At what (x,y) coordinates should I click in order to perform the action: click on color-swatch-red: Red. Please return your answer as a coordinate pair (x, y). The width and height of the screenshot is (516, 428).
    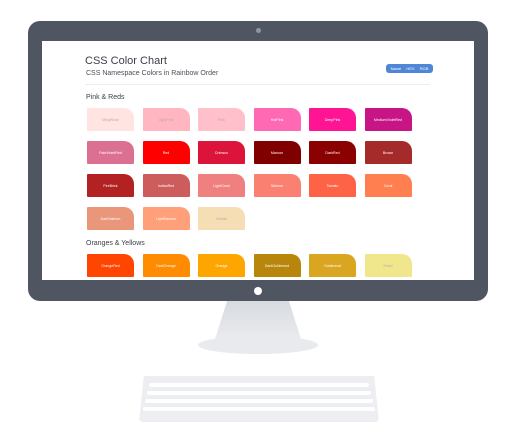
    Looking at the image, I should click on (166, 152).